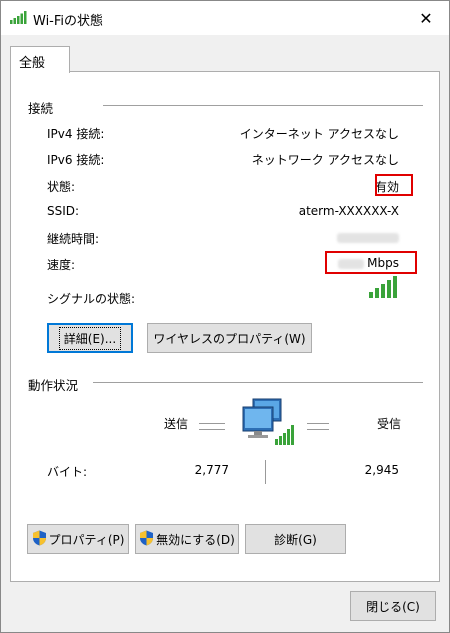  Describe the element at coordinates (61, 265) in the screenshot. I see `speed-label: 速度:` at that location.